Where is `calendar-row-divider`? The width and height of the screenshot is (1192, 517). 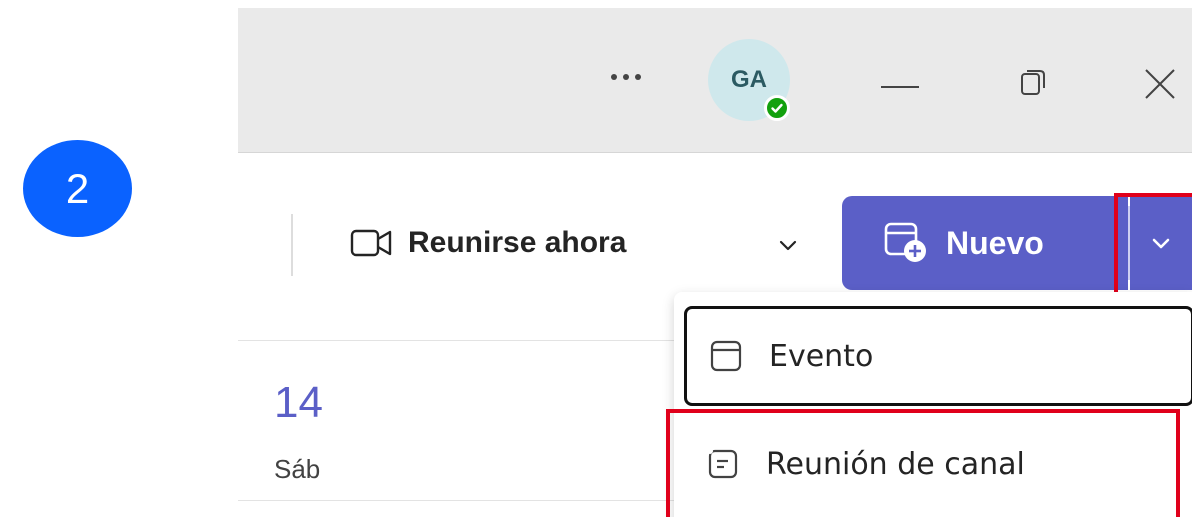
calendar-row-divider is located at coordinates (458, 500).